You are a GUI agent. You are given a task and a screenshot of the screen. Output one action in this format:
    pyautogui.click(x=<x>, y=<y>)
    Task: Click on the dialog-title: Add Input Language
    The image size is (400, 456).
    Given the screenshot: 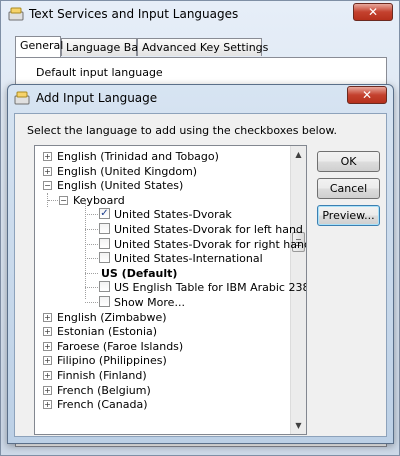 What is the action you would take?
    pyautogui.click(x=97, y=98)
    